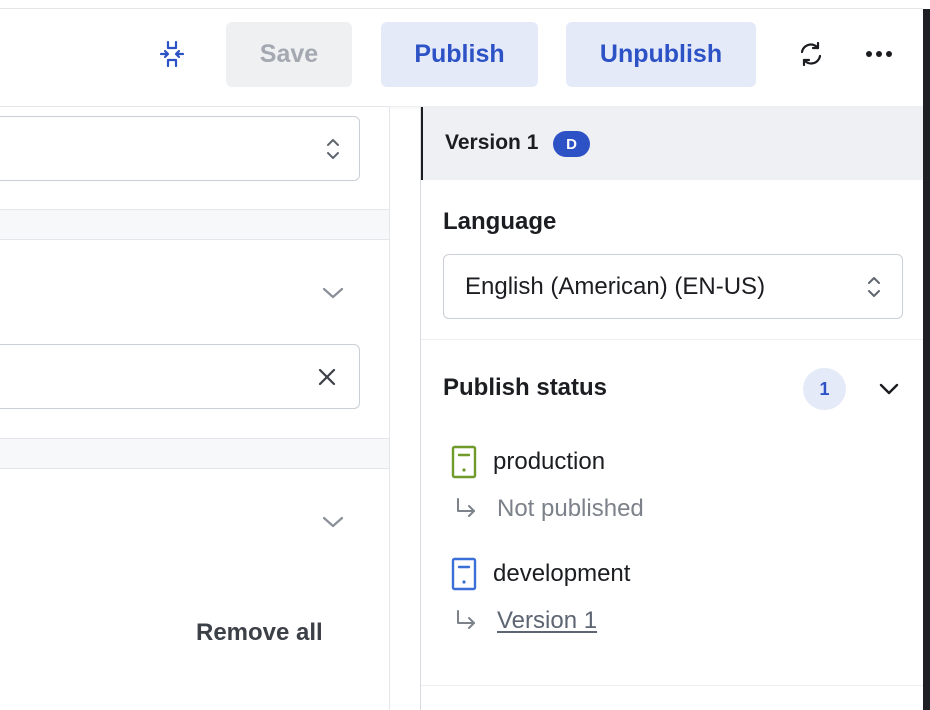 This screenshot has height=710, width=930. I want to click on more-button, so click(879, 54).